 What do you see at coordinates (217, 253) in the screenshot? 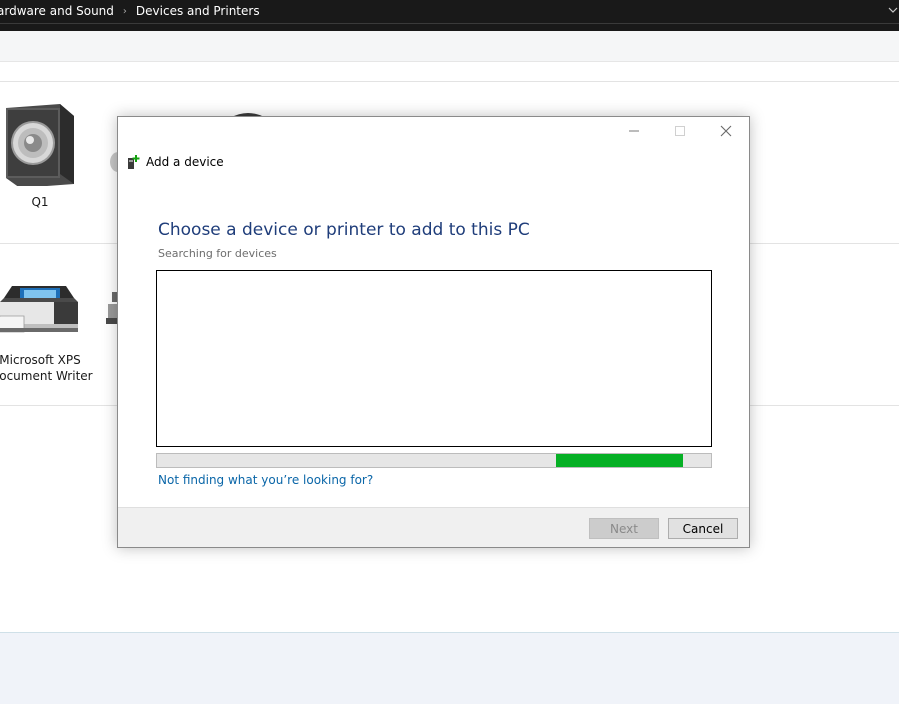
I see `search-status: Searching for devices` at bounding box center [217, 253].